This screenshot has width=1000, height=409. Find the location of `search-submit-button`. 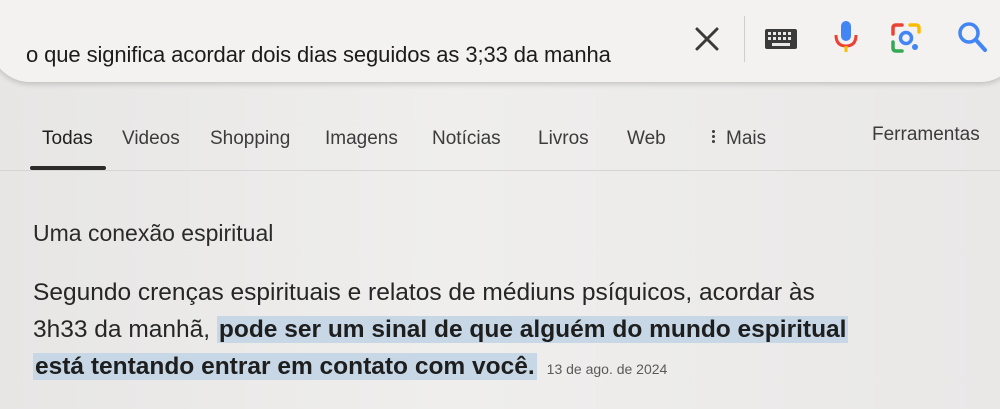

search-submit-button is located at coordinates (972, 37).